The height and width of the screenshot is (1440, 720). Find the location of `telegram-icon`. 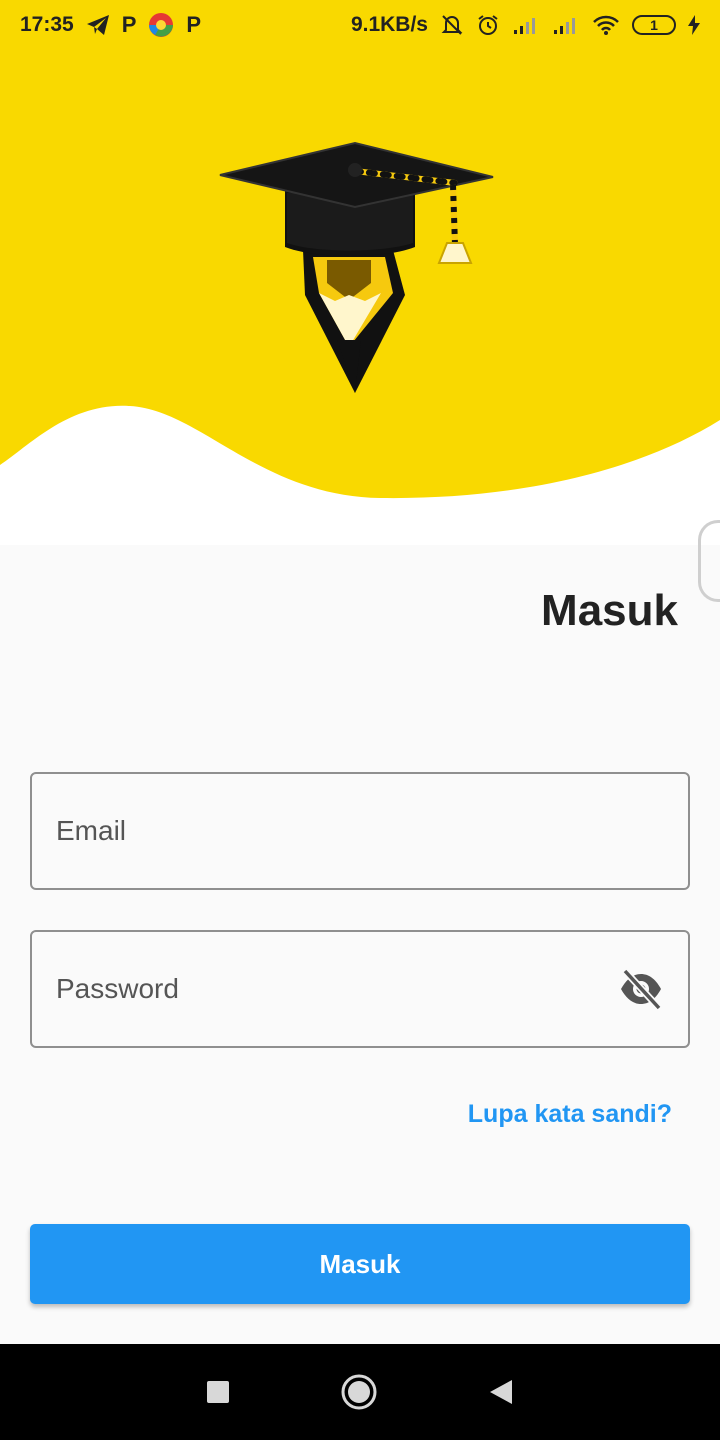

telegram-icon is located at coordinates (98, 25).